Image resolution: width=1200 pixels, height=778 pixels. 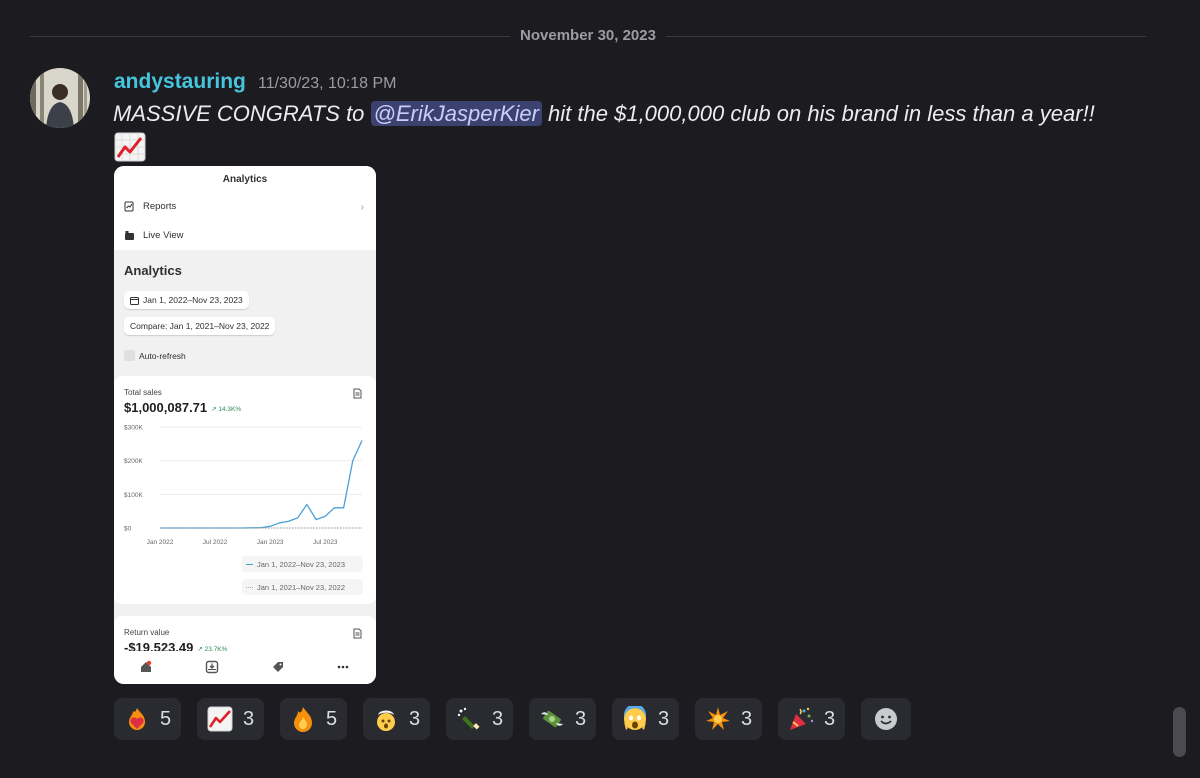 I want to click on reaction-chart-increasing: 3, so click(x=231, y=719).